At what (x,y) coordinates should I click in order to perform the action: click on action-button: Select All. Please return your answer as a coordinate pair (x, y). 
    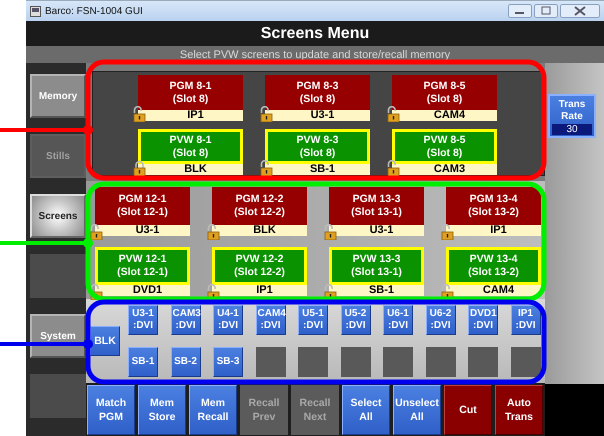
    Looking at the image, I should click on (366, 410).